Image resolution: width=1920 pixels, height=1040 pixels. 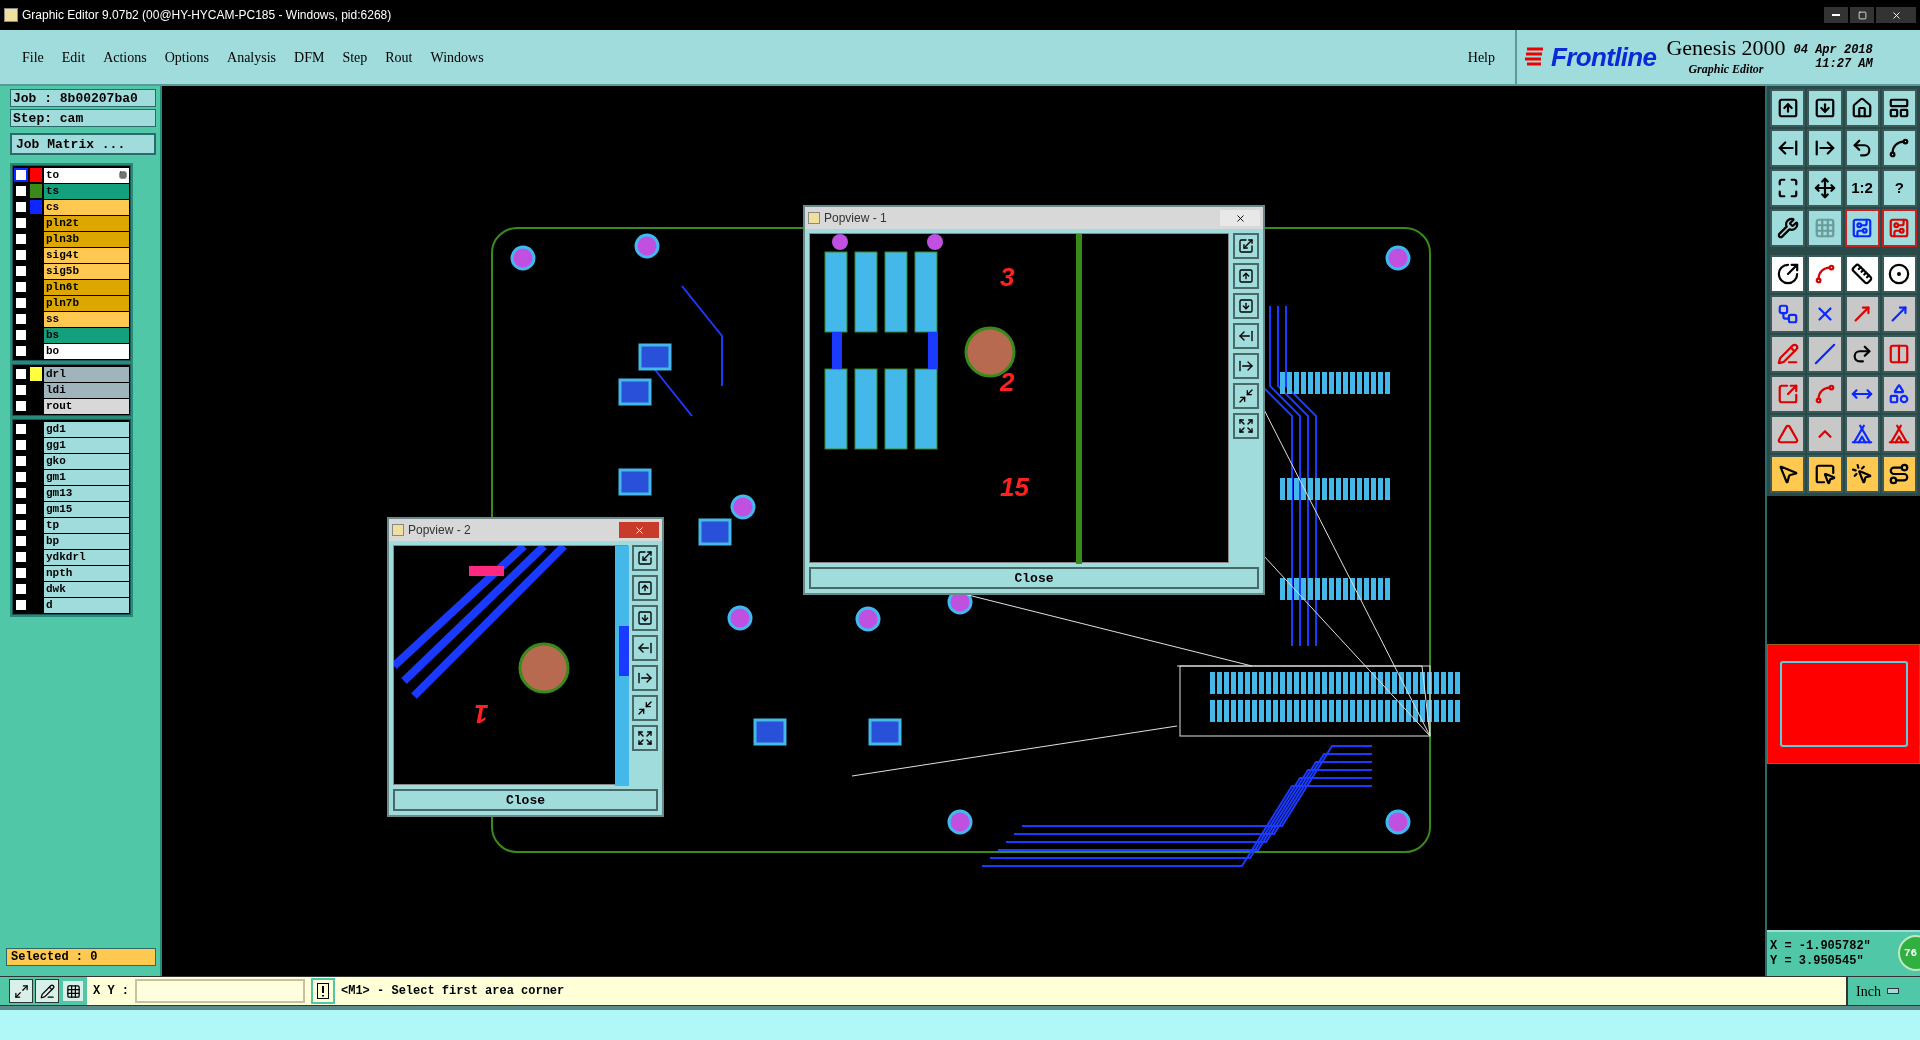 I want to click on help-menu: Help, so click(x=1481, y=57).